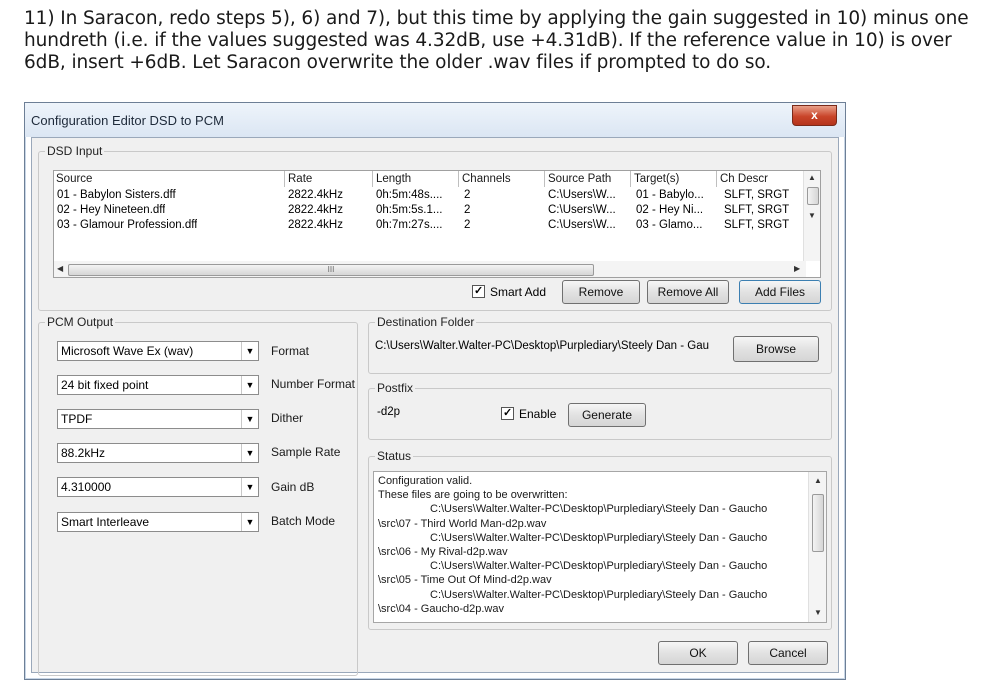 The image size is (1000, 692). I want to click on smart-add-checkbox: ✓ Smart Add, so click(509, 292).